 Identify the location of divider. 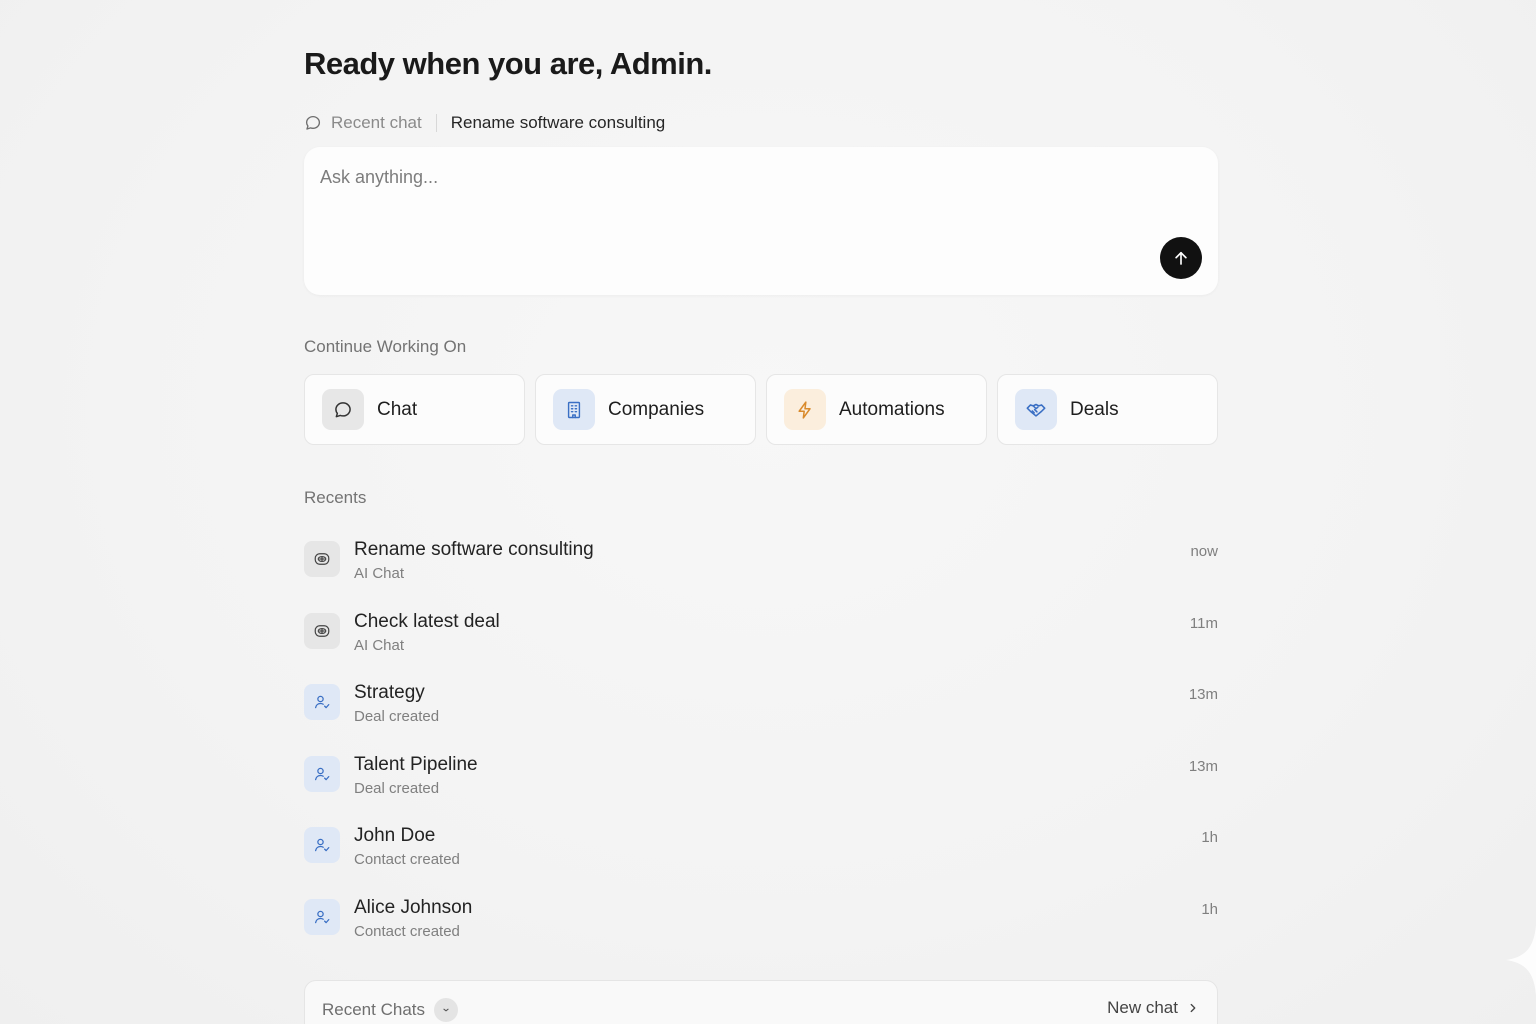
(436, 123).